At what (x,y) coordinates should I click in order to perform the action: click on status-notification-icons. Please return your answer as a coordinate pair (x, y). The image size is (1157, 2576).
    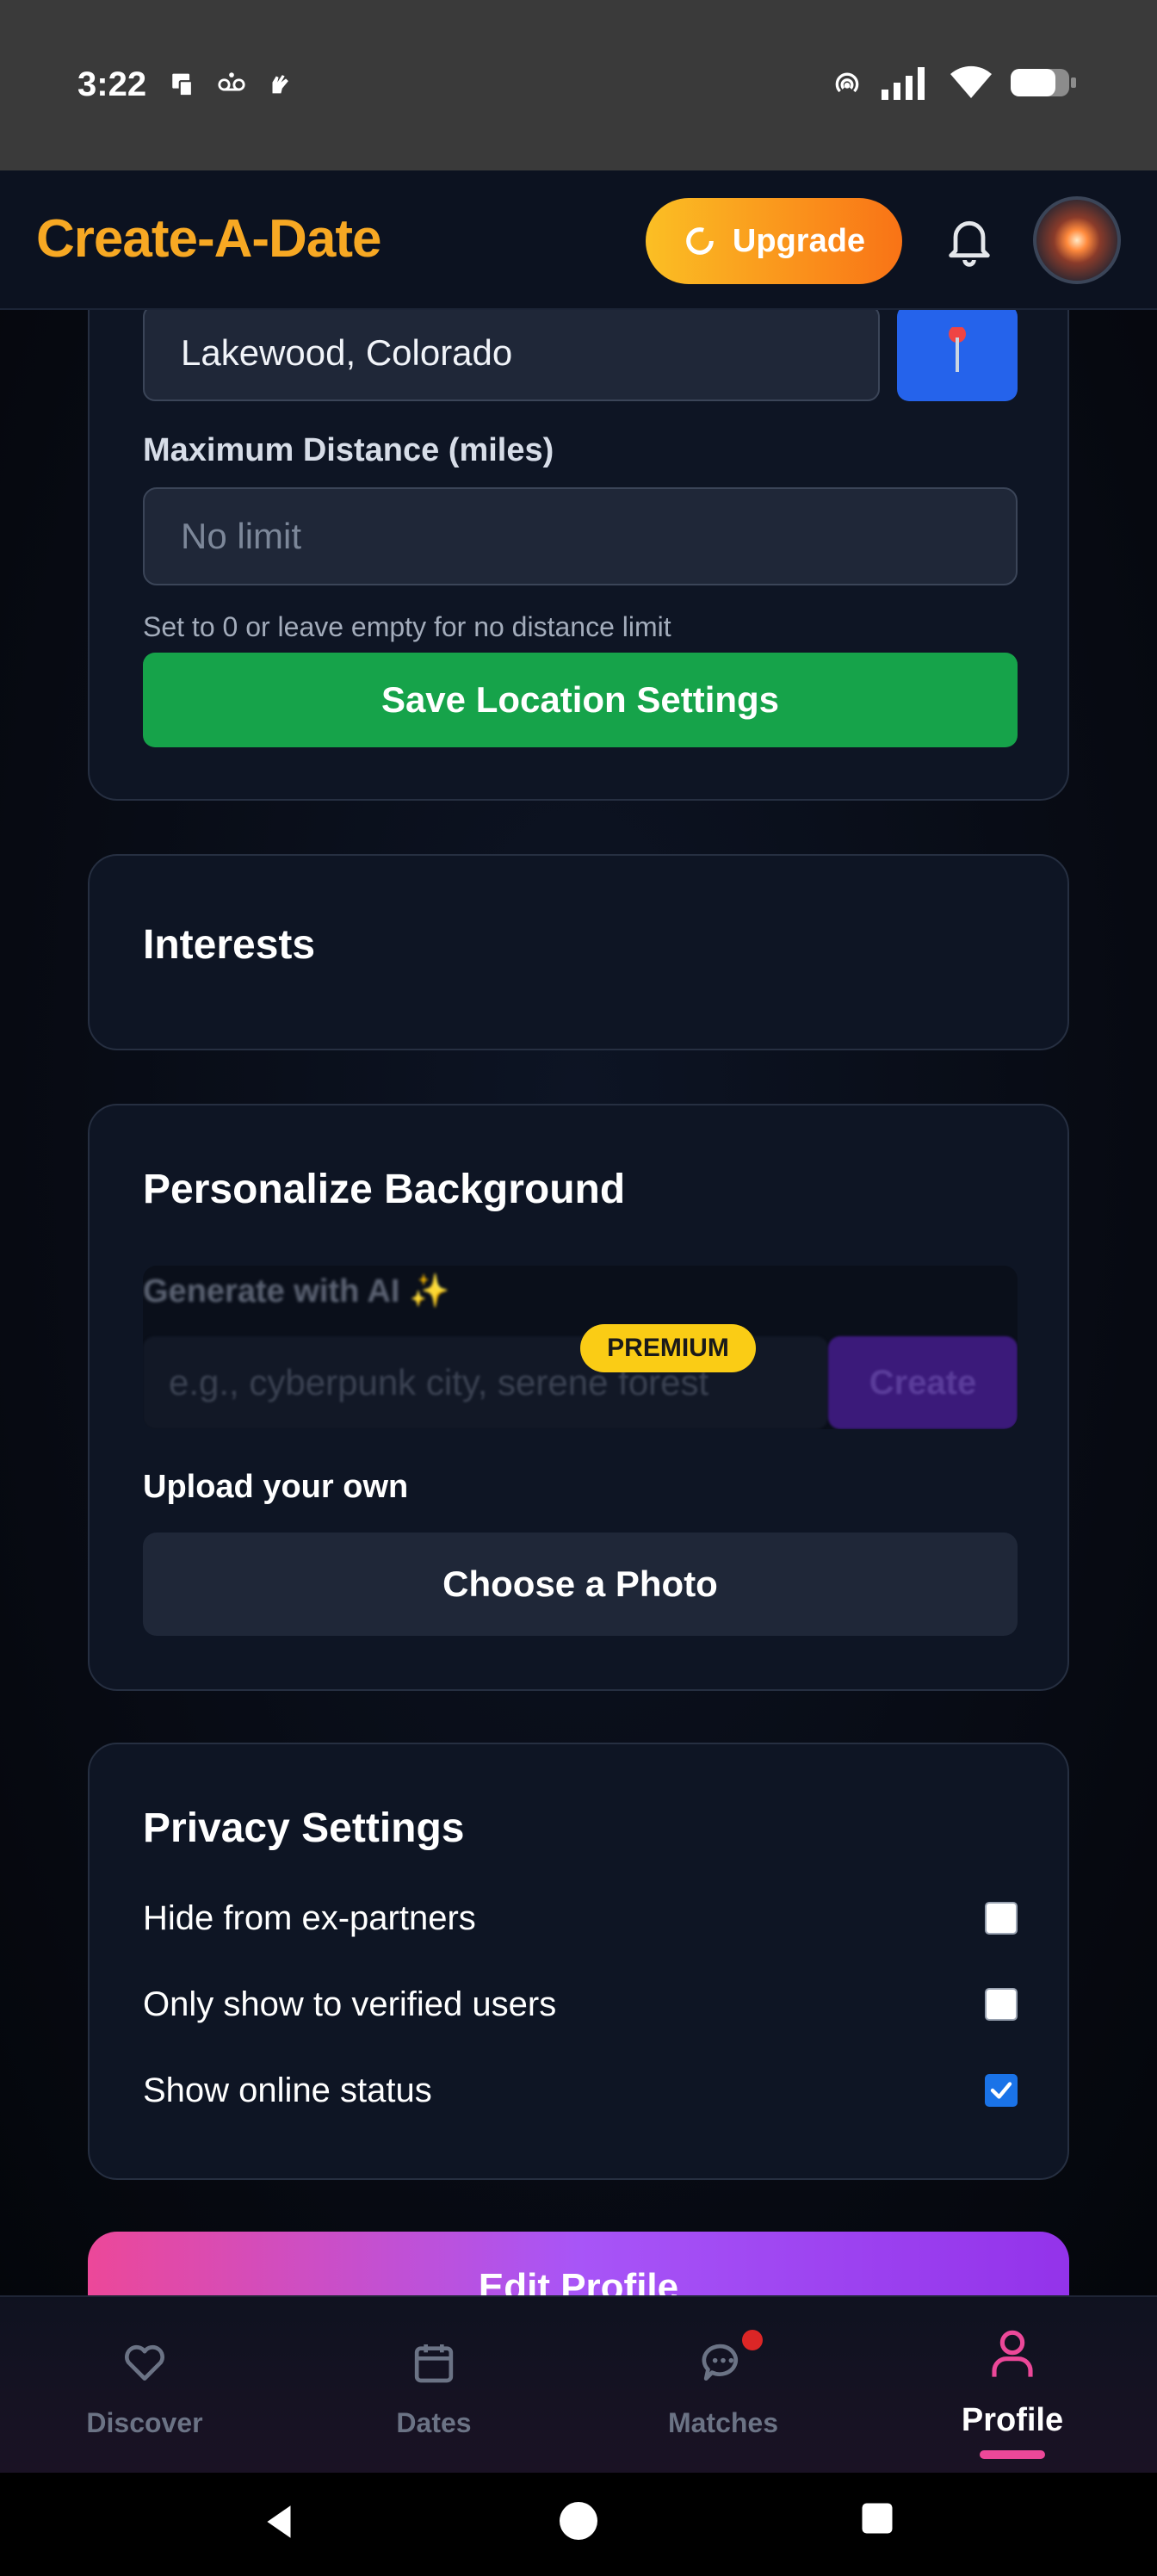
    Looking at the image, I should click on (231, 83).